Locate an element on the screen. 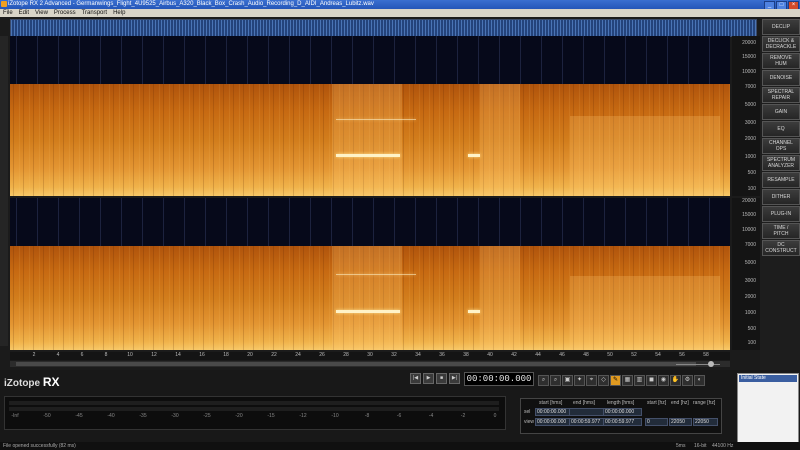 Image resolution: width=800 pixels, height=450 pixels. meter-scale-label: -50 is located at coordinates (47, 416).